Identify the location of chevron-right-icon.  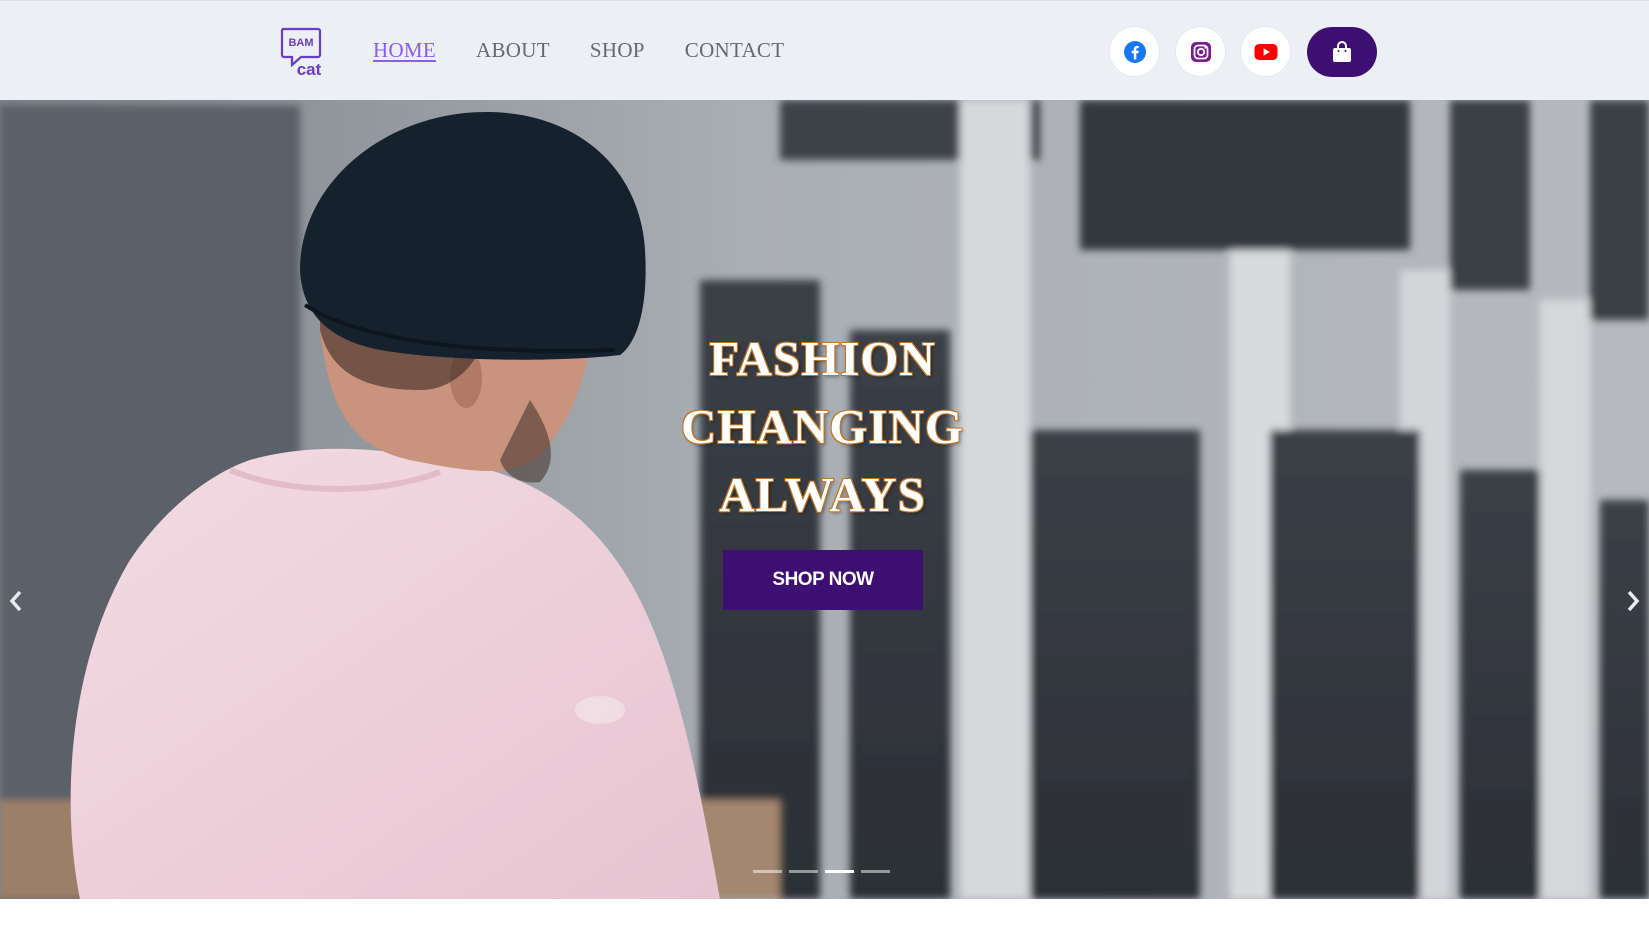
(1633, 601).